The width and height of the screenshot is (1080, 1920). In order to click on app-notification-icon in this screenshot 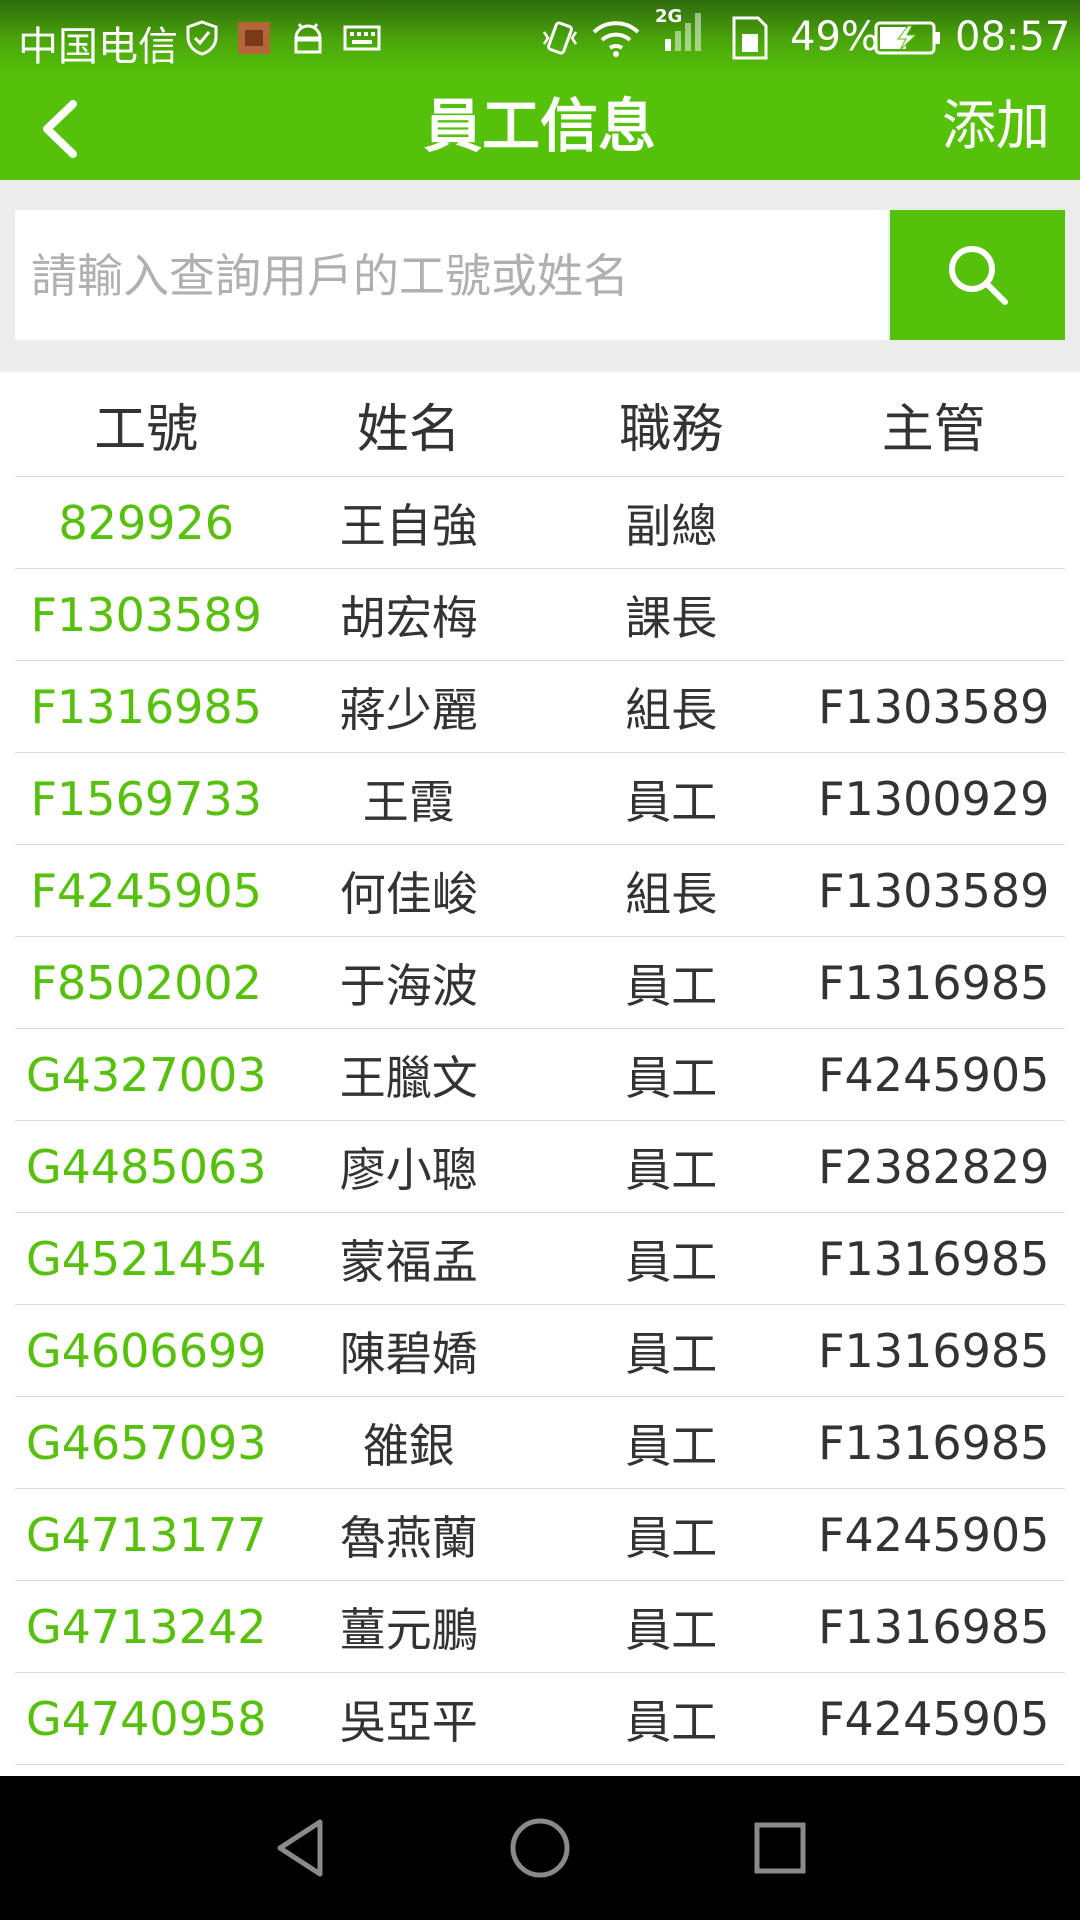, I will do `click(254, 38)`.